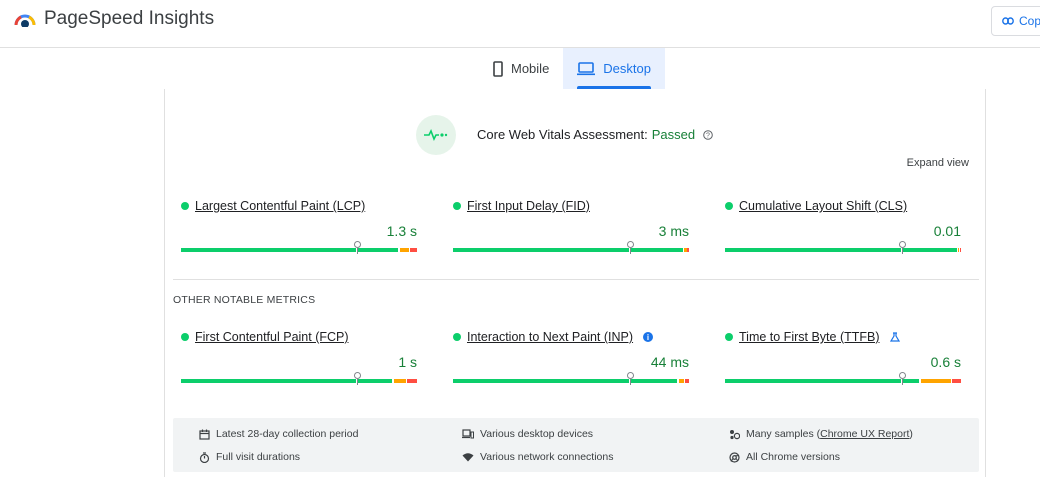 The height and width of the screenshot is (477, 1040). Describe the element at coordinates (204, 457) in the screenshot. I see `stopwatch-icon` at that location.